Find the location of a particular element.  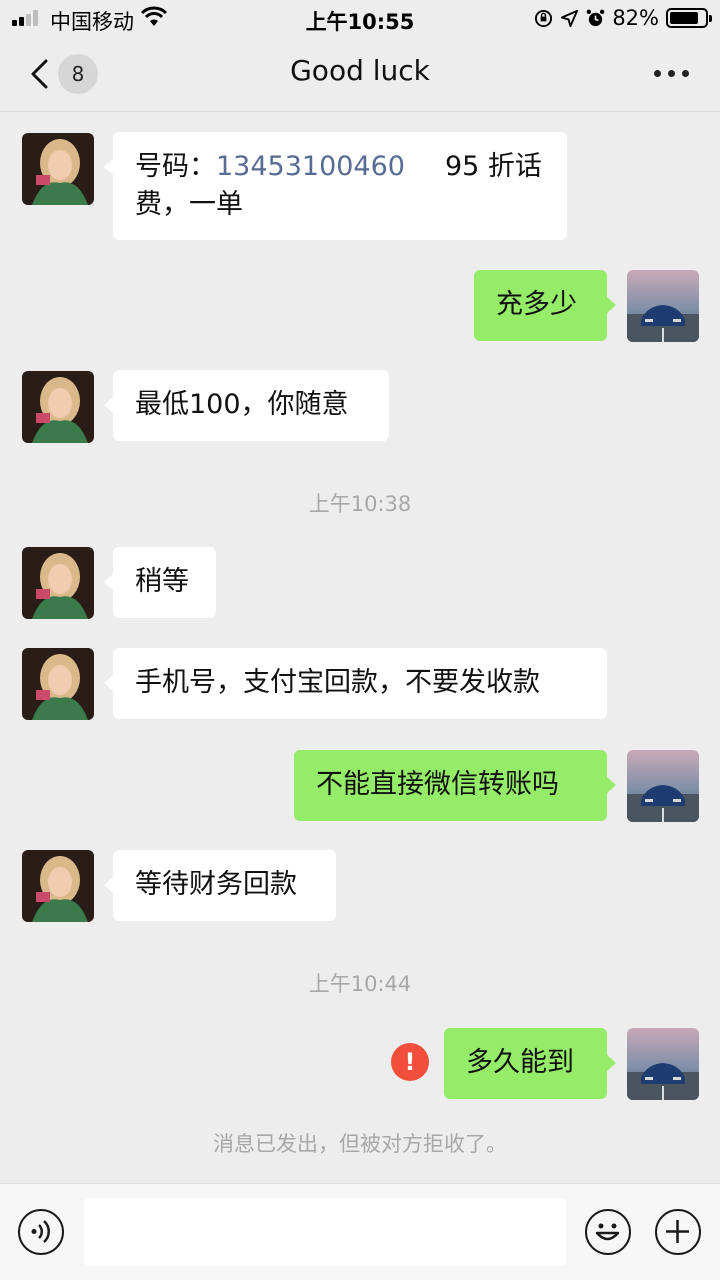

message-bubble-incoming: 等待财务回款 is located at coordinates (220, 885).